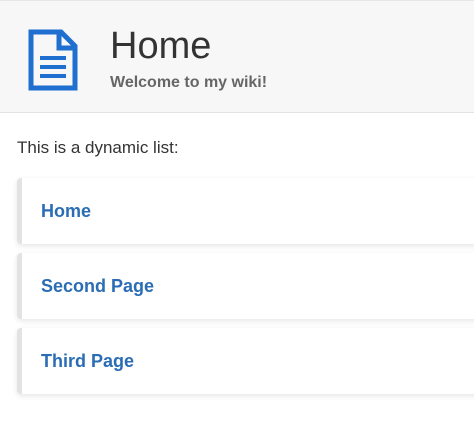 The width and height of the screenshot is (474, 422). Describe the element at coordinates (66, 211) in the screenshot. I see `list-item-link: Home` at that location.